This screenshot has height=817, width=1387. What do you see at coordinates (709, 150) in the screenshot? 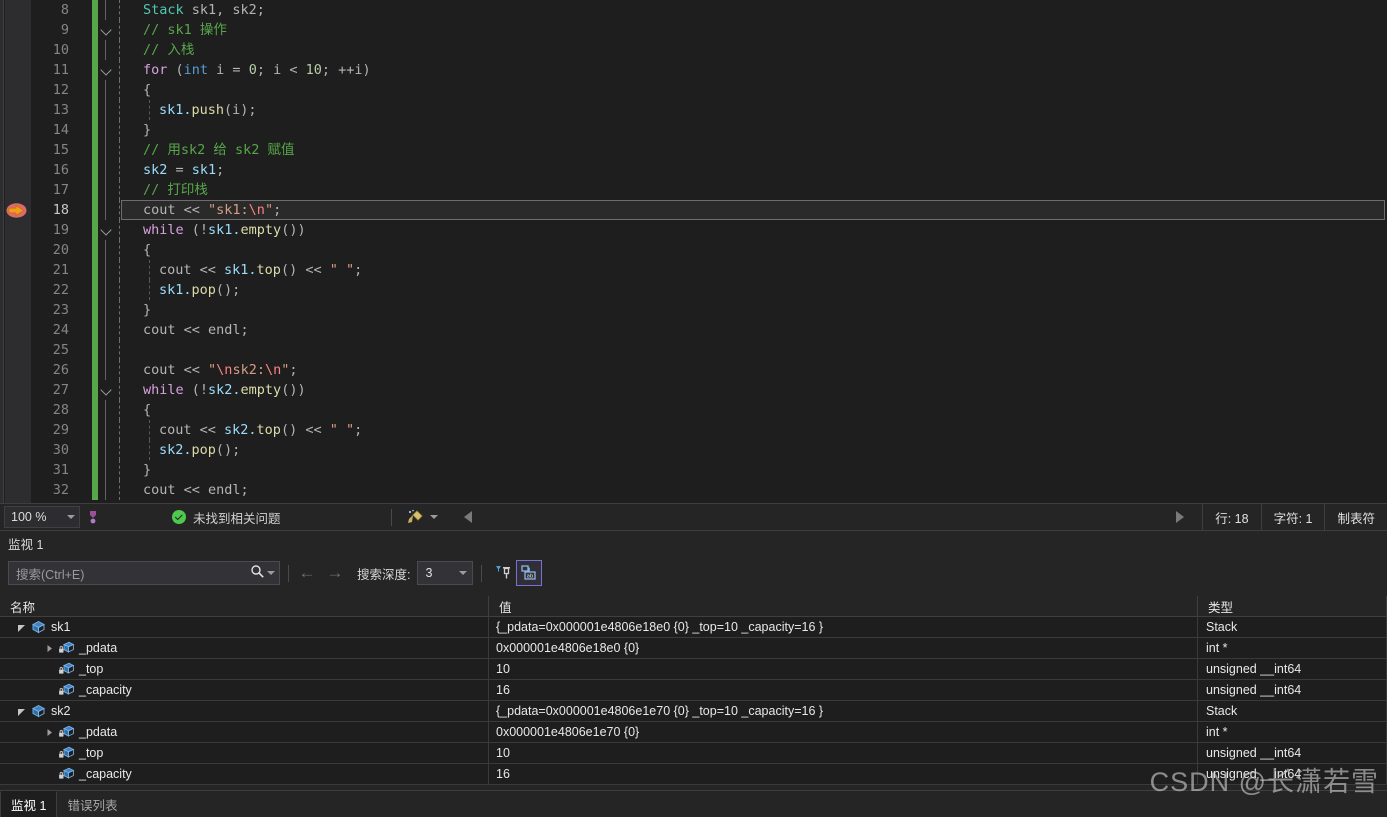
I see `code-line: 15 // 用sk2 给 sk2 赋值` at bounding box center [709, 150].